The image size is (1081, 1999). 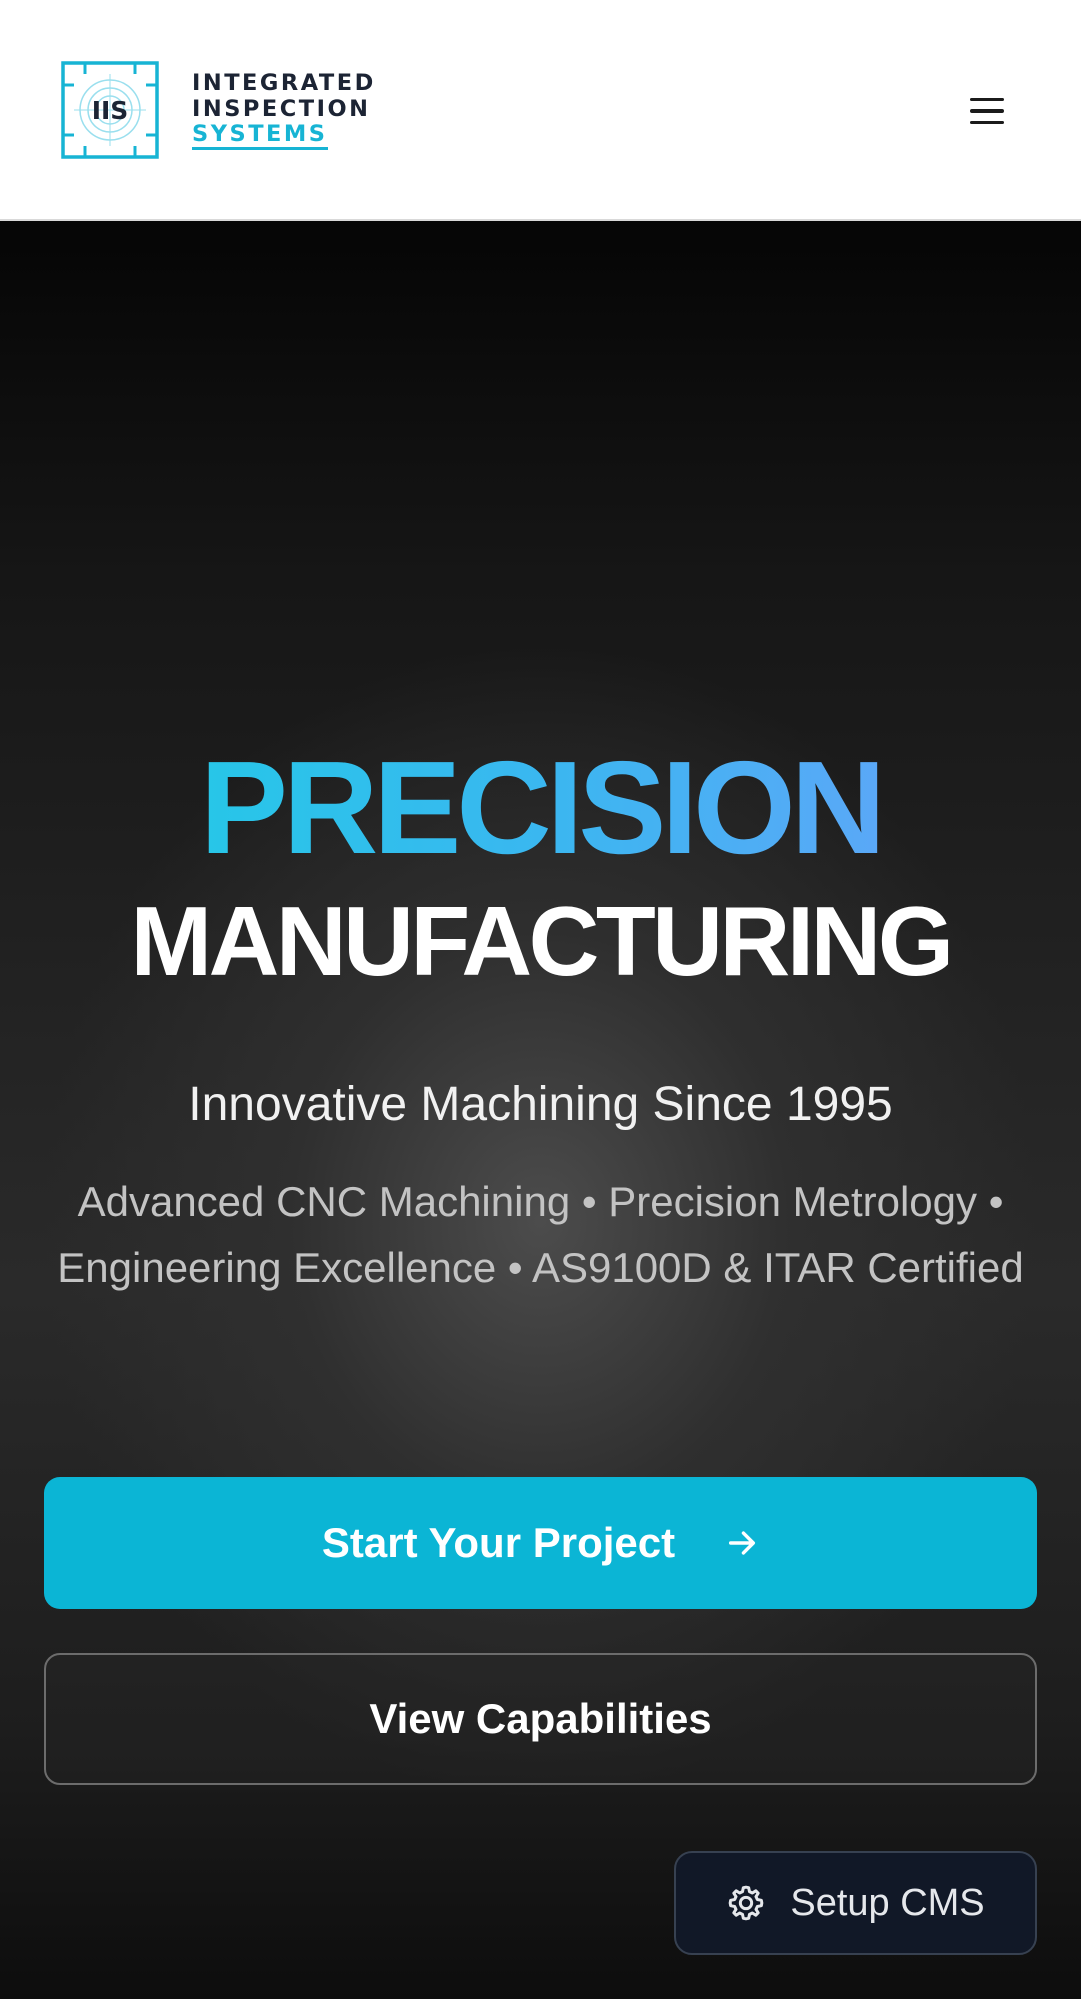 What do you see at coordinates (540, 1104) in the screenshot?
I see `hero-subtitle: Innovative Machining Since 1995` at bounding box center [540, 1104].